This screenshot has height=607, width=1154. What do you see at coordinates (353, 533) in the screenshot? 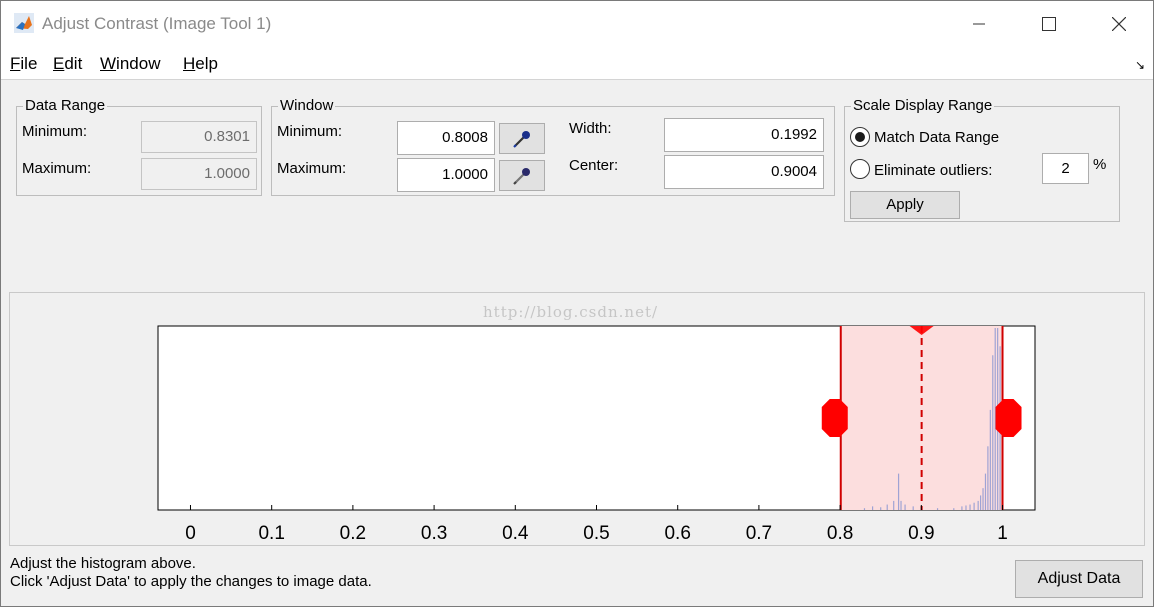
I see `x-tick-label: 0.2` at bounding box center [353, 533].